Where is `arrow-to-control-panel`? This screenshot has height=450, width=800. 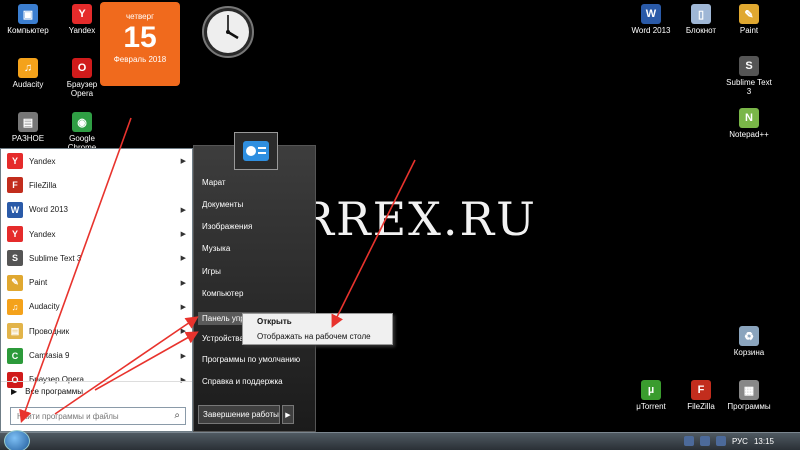
arrow-to-control-panel is located at coordinates (126, 365).